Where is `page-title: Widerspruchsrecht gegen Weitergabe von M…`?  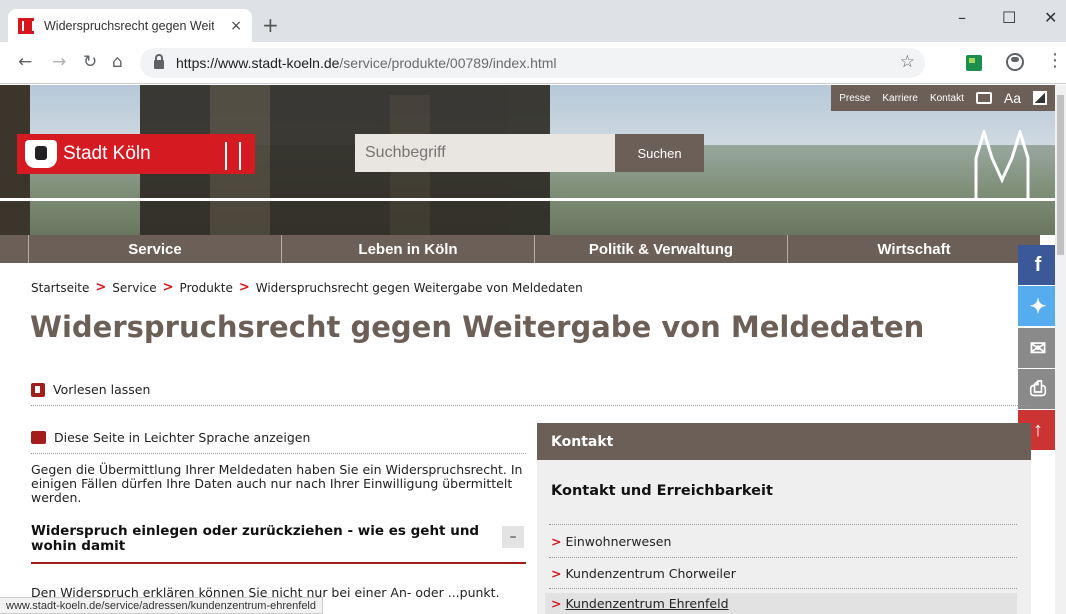
page-title: Widerspruchsrecht gegen Weitergabe von M… is located at coordinates (477, 327).